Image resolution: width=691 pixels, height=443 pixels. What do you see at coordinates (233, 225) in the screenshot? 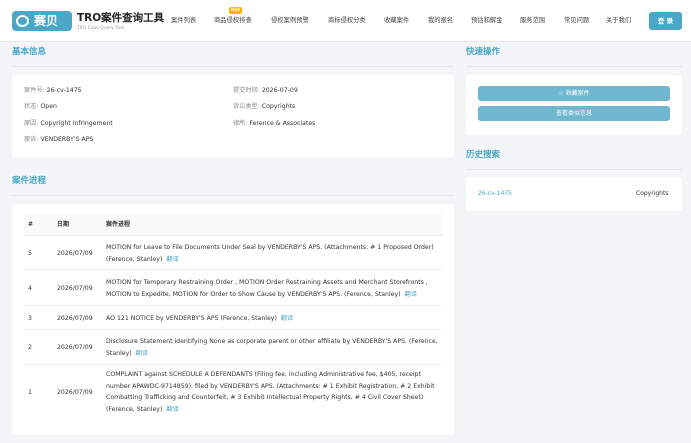
I see `table-header` at bounding box center [233, 225].